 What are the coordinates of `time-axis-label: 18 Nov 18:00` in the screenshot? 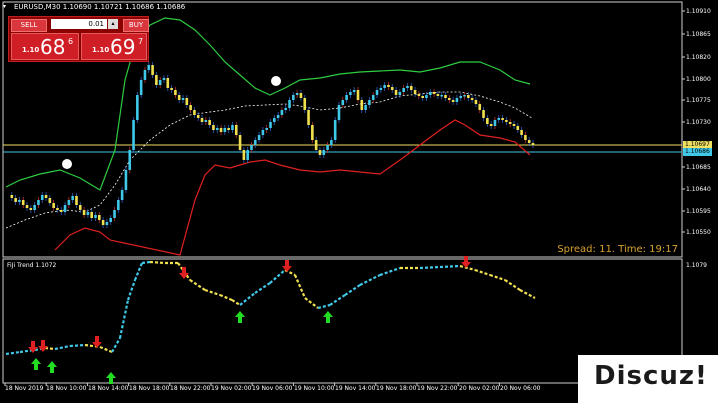 It's located at (149, 388).